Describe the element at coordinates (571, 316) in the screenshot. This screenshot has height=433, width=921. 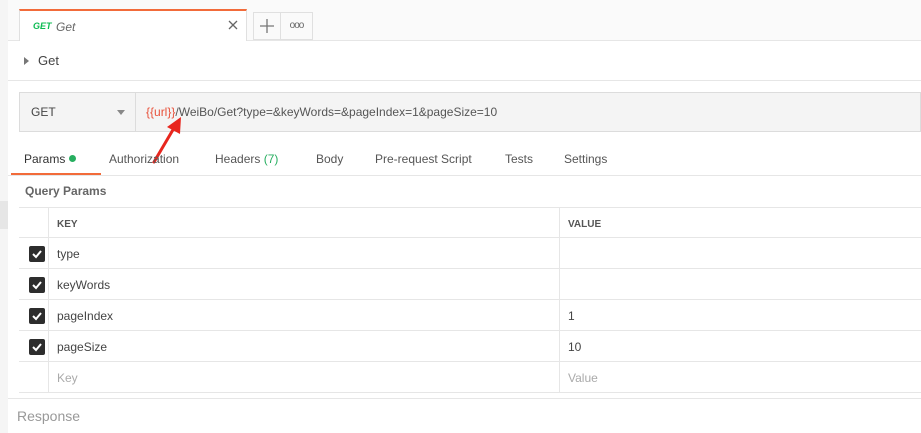
I see `param-value: 1` at that location.